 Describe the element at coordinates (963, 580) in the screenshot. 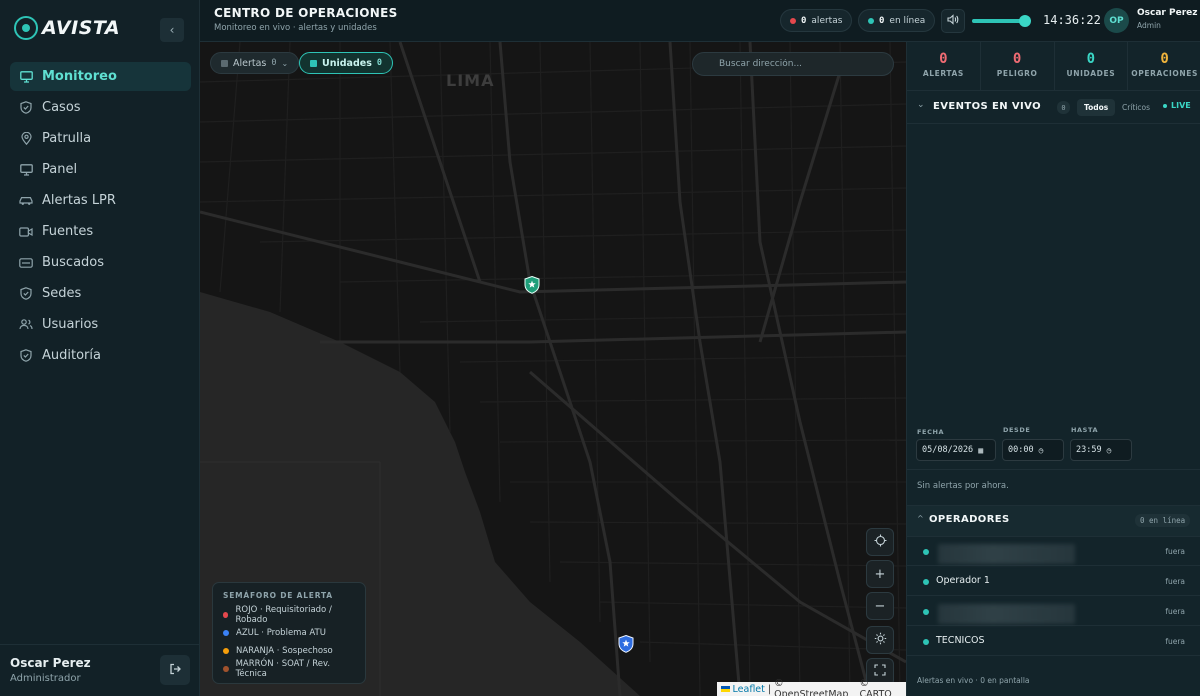

I see `operator-name: Operador 1` at that location.